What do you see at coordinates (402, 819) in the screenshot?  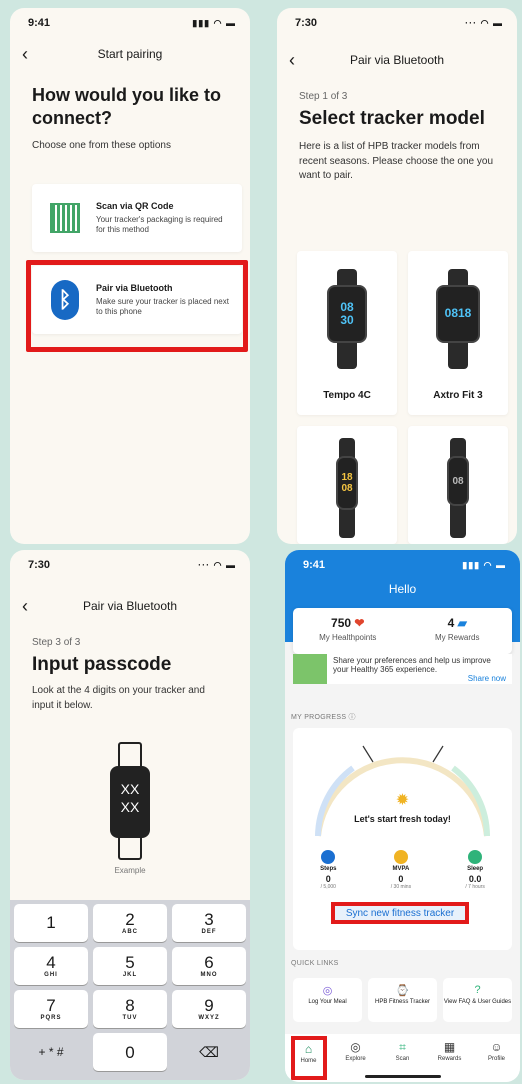 I see `progress-message: Let's start fresh today!` at bounding box center [402, 819].